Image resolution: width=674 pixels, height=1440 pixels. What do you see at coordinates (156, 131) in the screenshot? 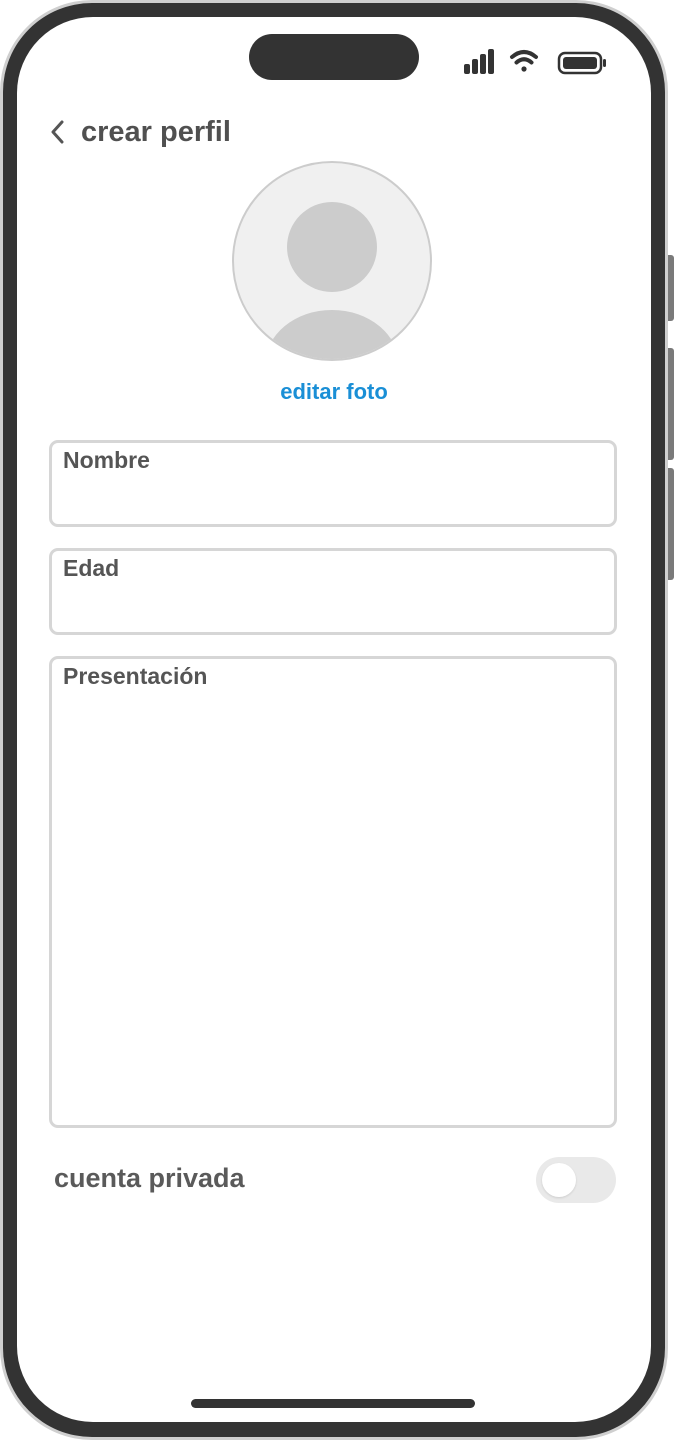
I see `page-title: crear perfil` at bounding box center [156, 131].